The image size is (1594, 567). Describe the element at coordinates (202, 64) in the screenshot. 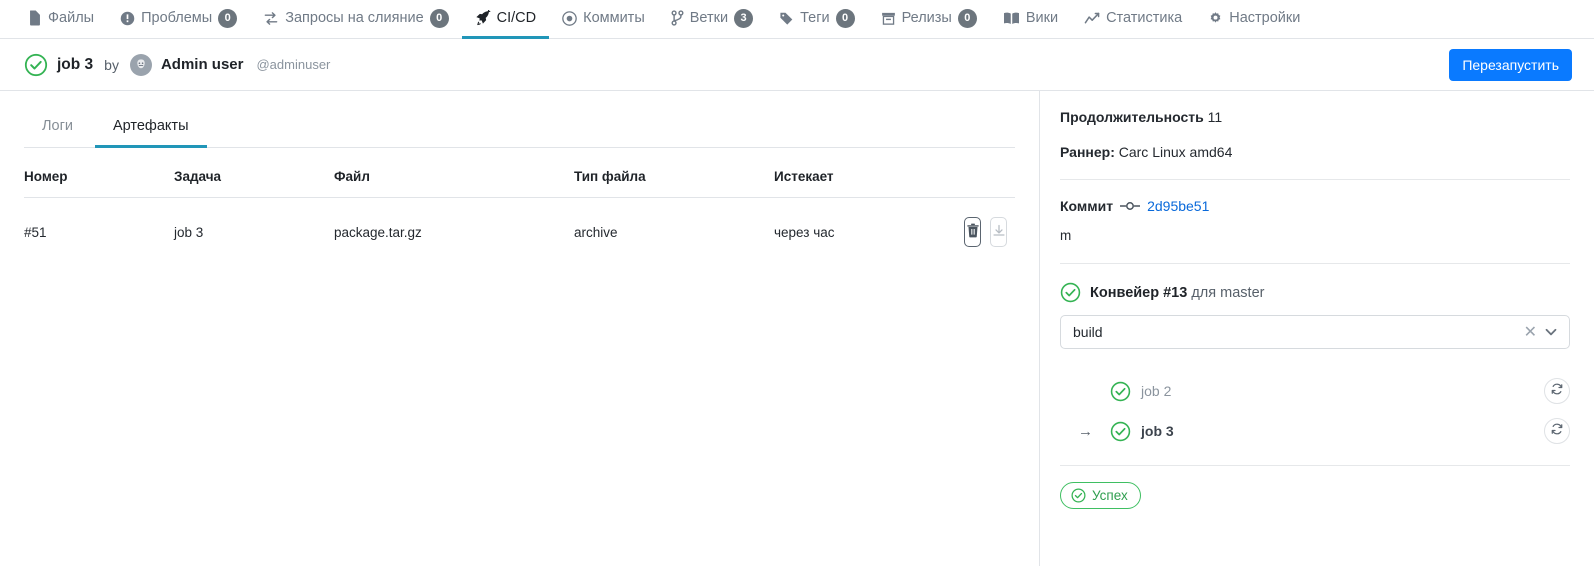

I see `user-name: Admin user` at that location.